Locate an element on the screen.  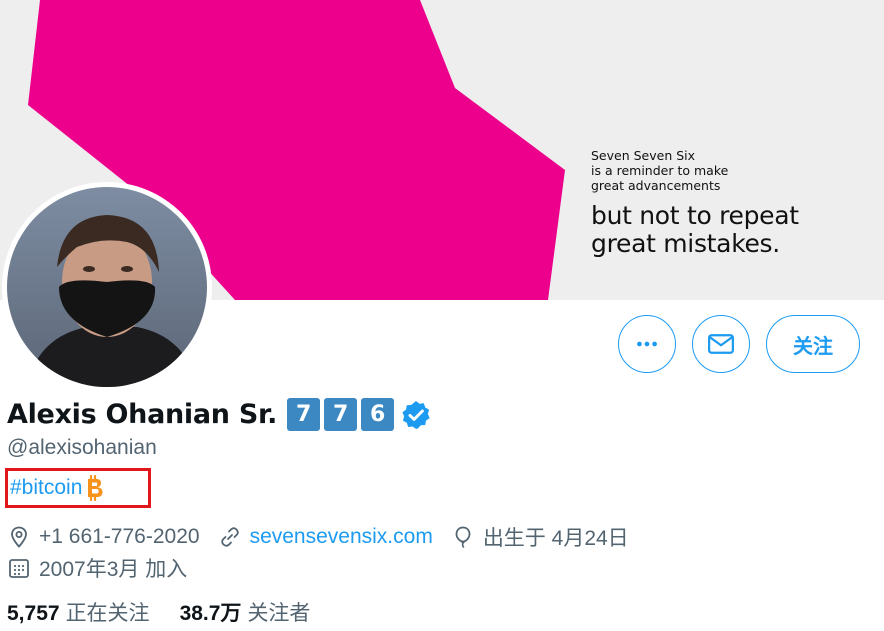
avatar is located at coordinates (107, 287).